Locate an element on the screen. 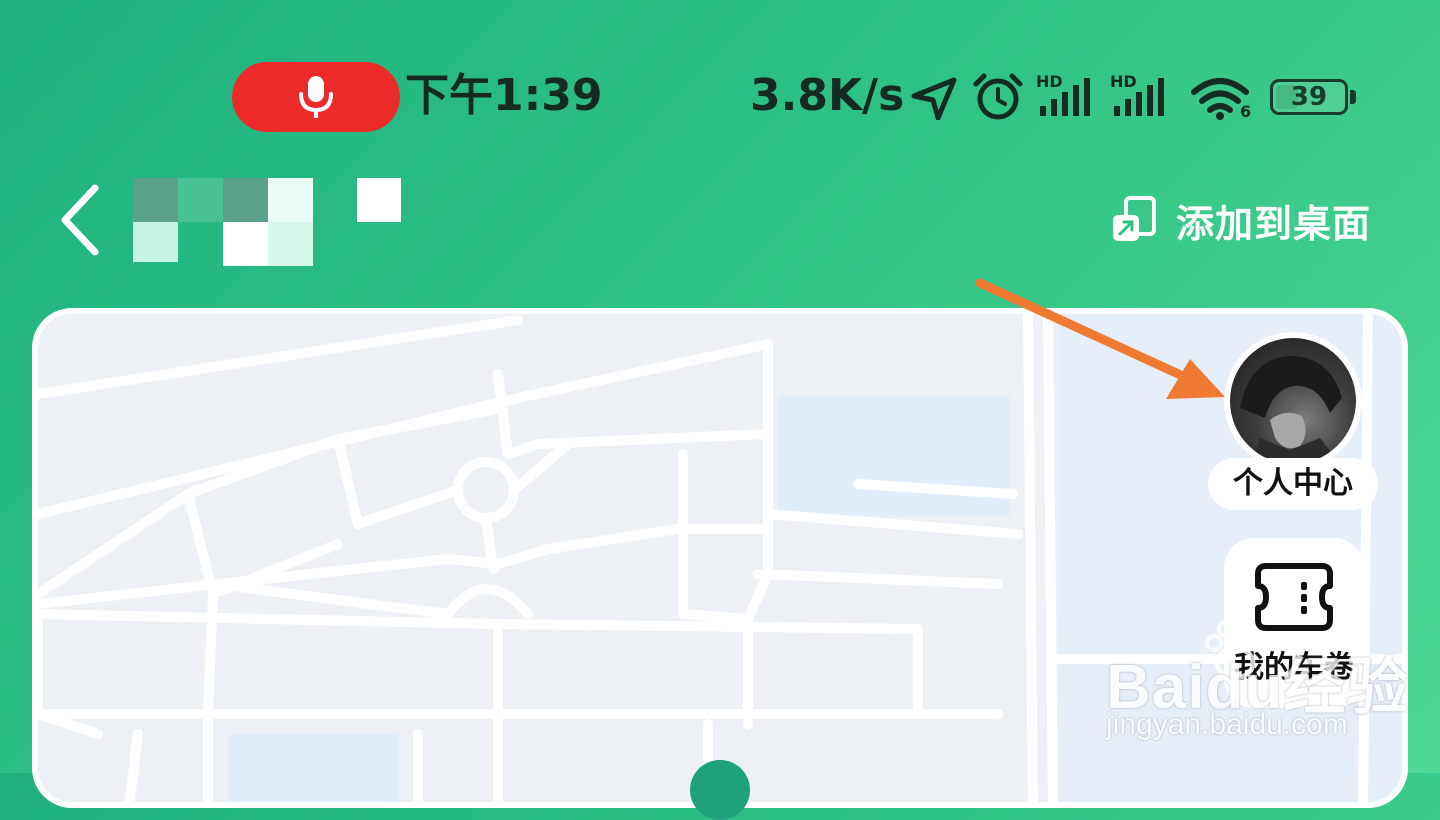 The image size is (1440, 820). wifi-icon: 6 is located at coordinates (1222, 98).